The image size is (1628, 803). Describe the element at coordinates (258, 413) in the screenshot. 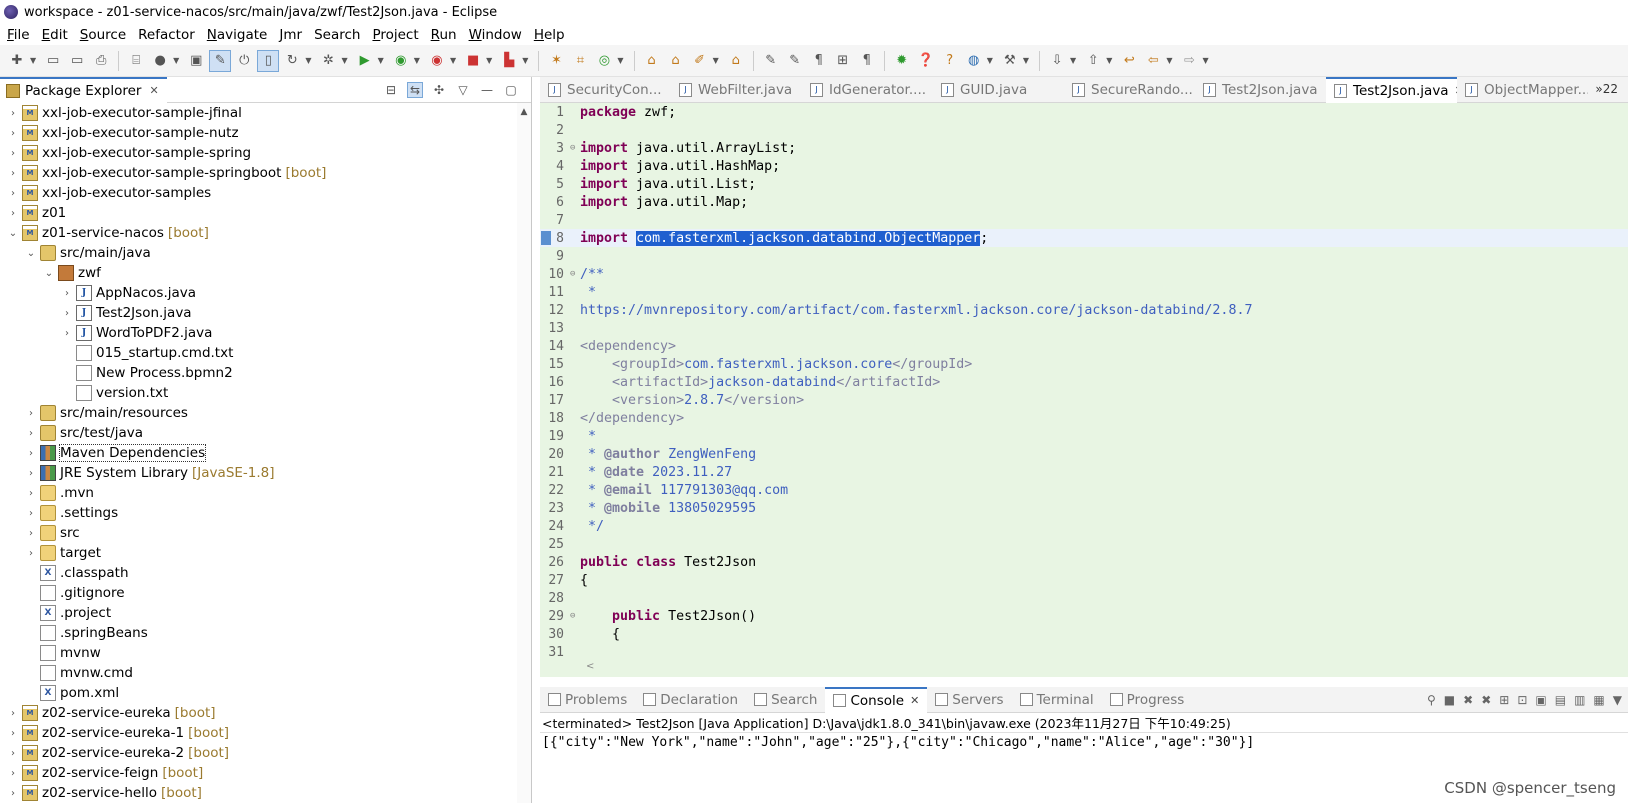

I see `tree-item: › src/main/resources` at that location.